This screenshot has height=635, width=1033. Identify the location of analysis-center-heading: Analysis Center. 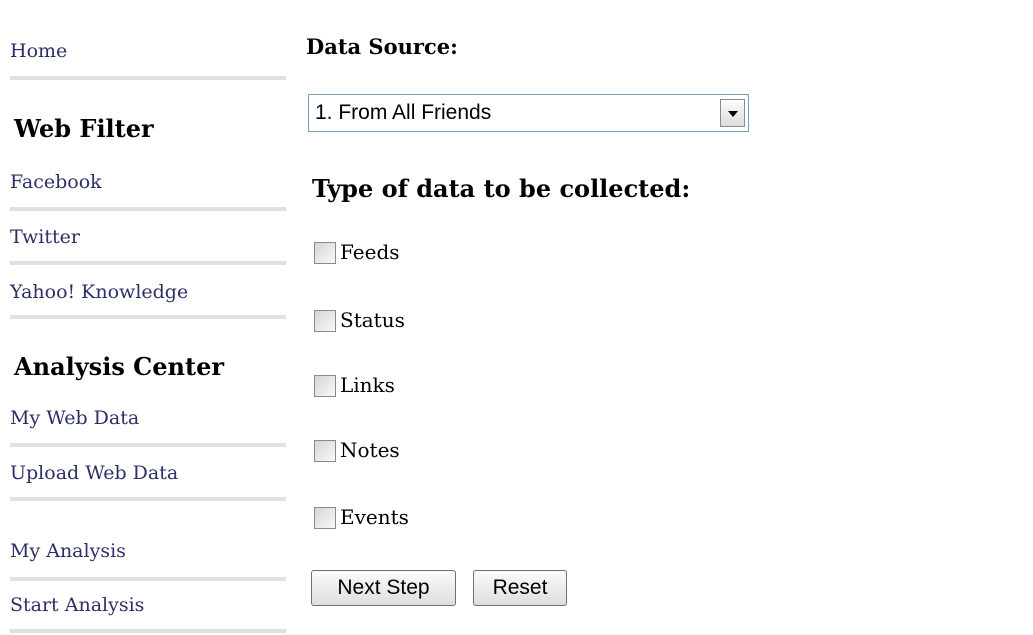
(119, 366).